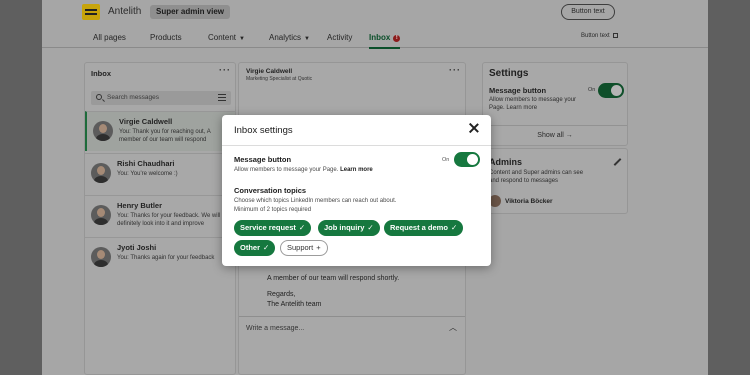 This screenshot has height=375, width=750. Describe the element at coordinates (344, 227) in the screenshot. I see `chip-label: Job inquiry` at that location.